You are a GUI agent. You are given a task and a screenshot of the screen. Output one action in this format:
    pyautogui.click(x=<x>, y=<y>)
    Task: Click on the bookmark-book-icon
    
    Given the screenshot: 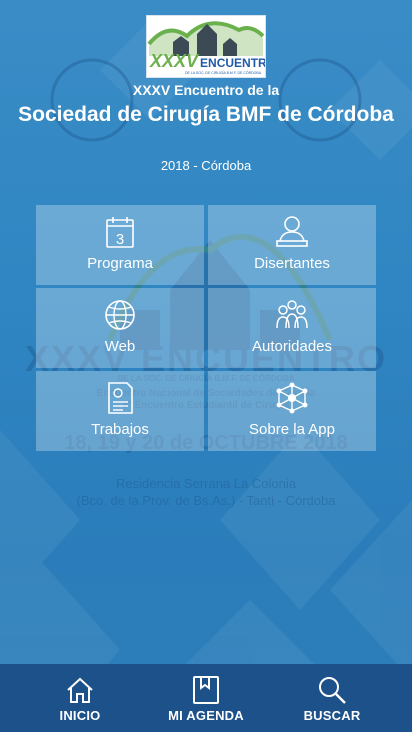 What is the action you would take?
    pyautogui.click(x=206, y=690)
    